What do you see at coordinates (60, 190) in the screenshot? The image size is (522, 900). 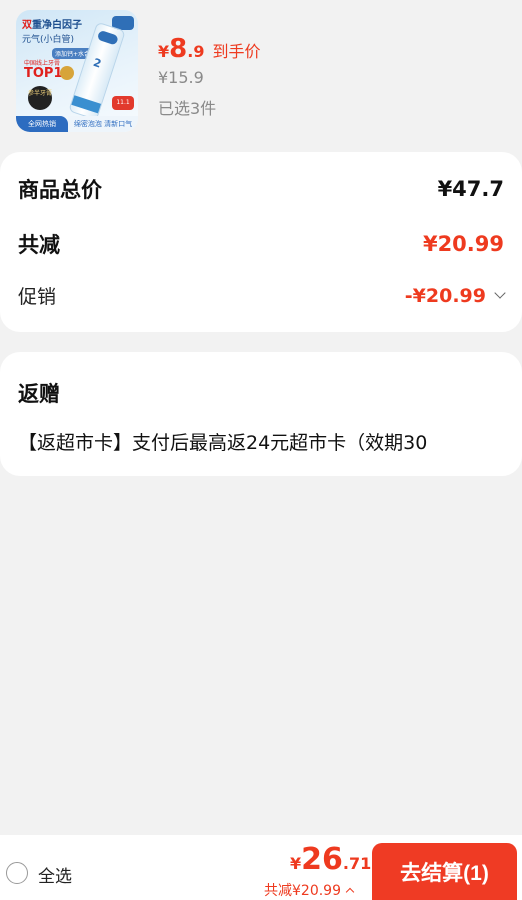 I see `total-label: 商品总价` at bounding box center [60, 190].